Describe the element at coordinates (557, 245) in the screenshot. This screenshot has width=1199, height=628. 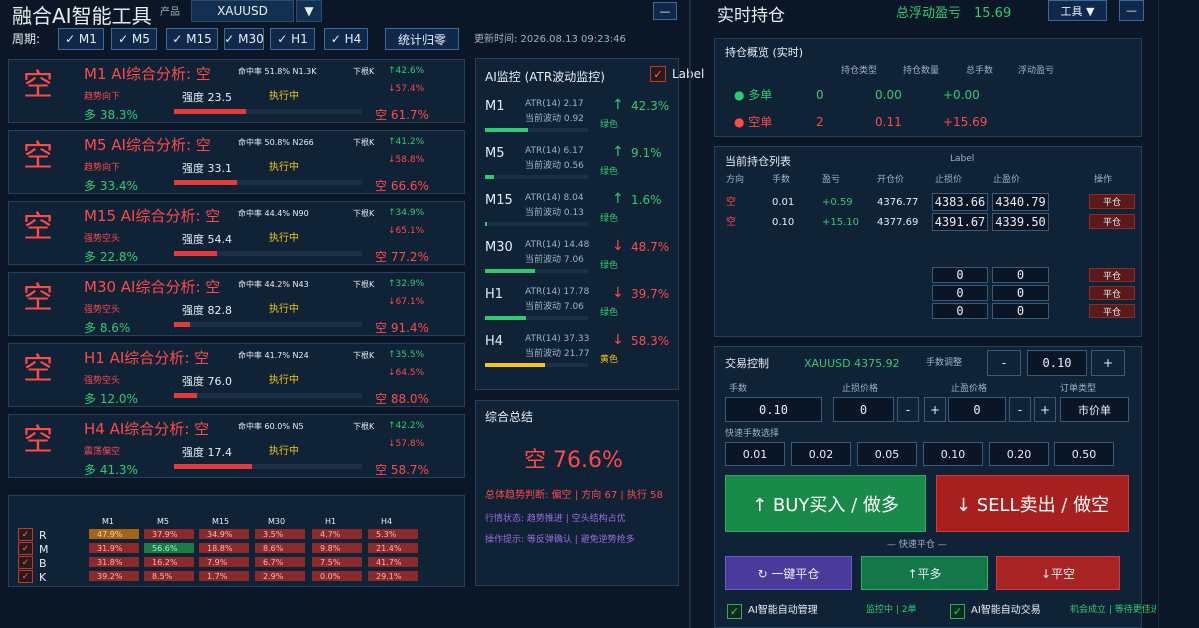
I see `atr-value: ATR(14) 14.48` at that location.